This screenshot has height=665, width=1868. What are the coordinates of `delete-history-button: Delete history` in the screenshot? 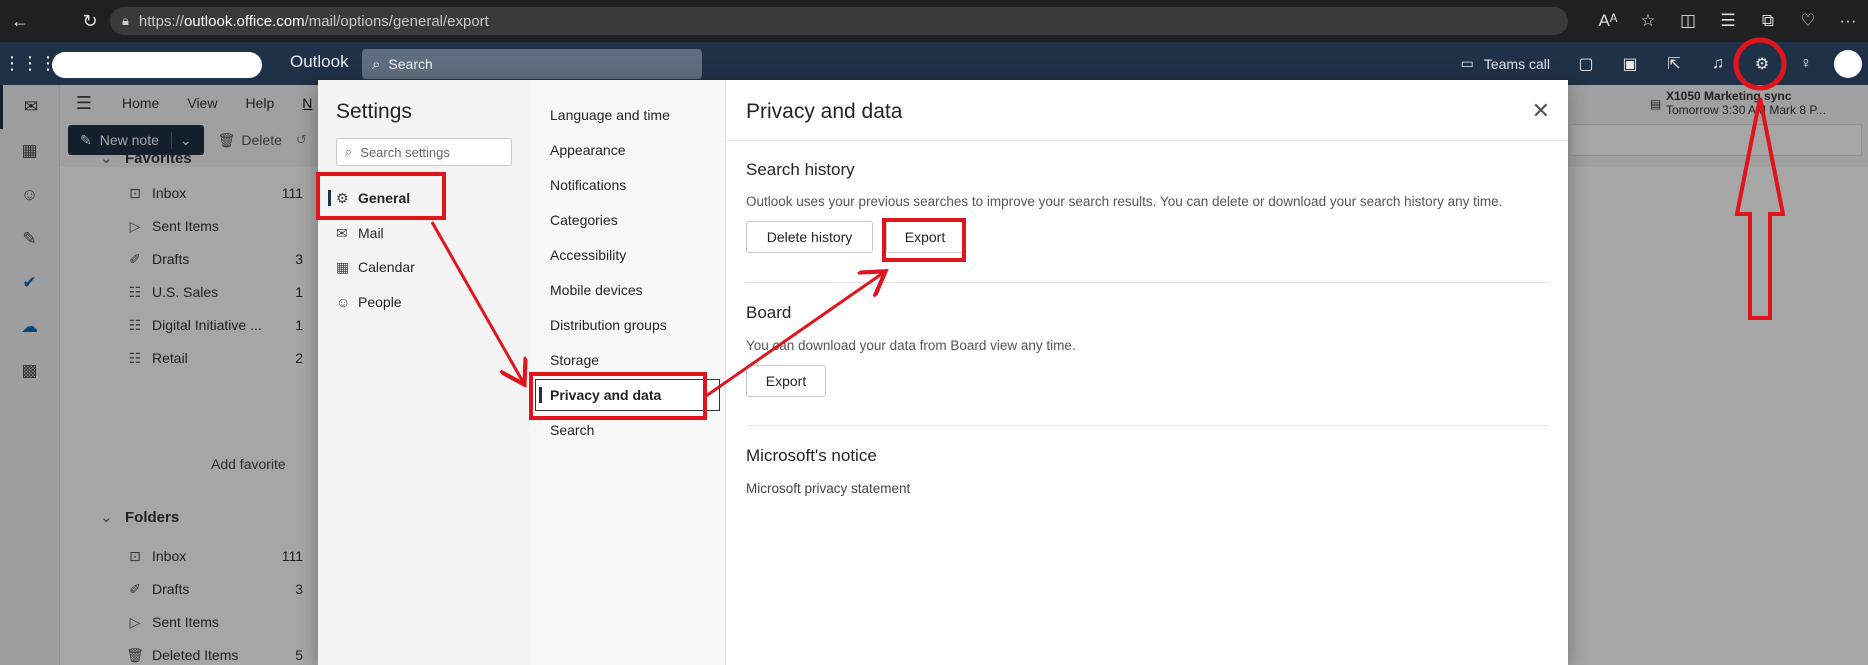 It's located at (809, 237).